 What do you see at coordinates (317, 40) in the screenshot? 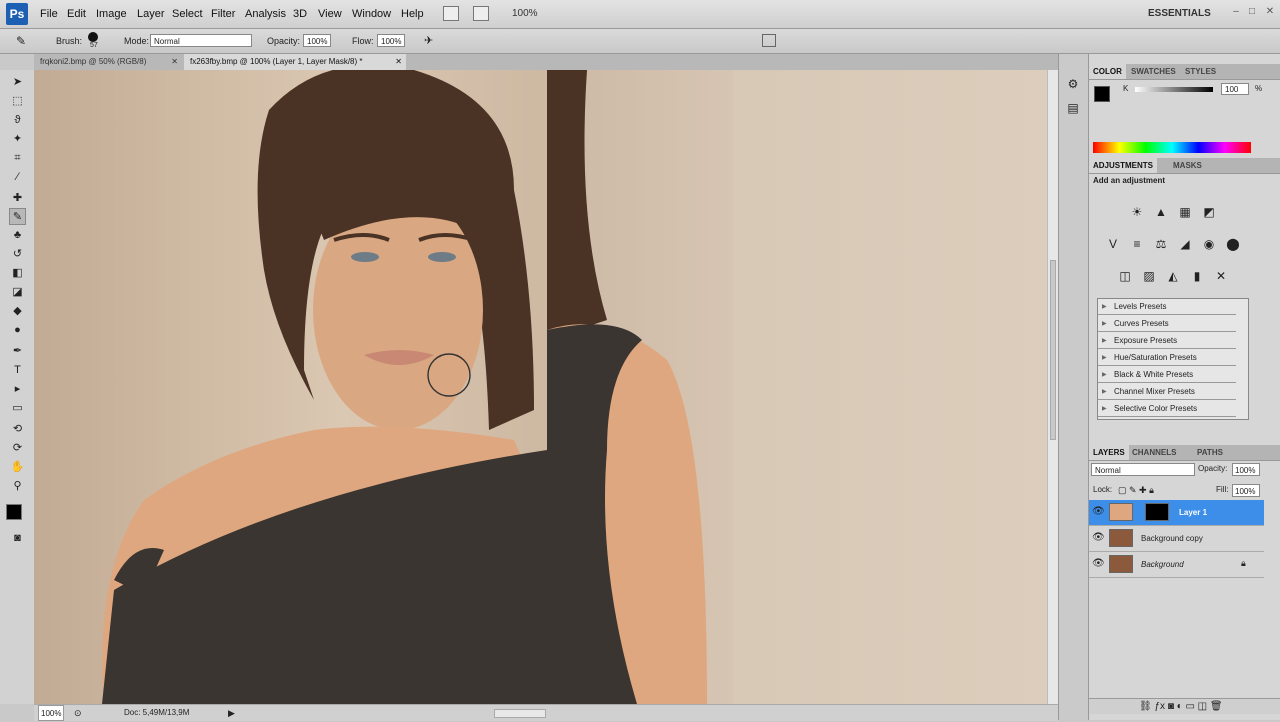
I see `opacity-field: 100%` at bounding box center [317, 40].